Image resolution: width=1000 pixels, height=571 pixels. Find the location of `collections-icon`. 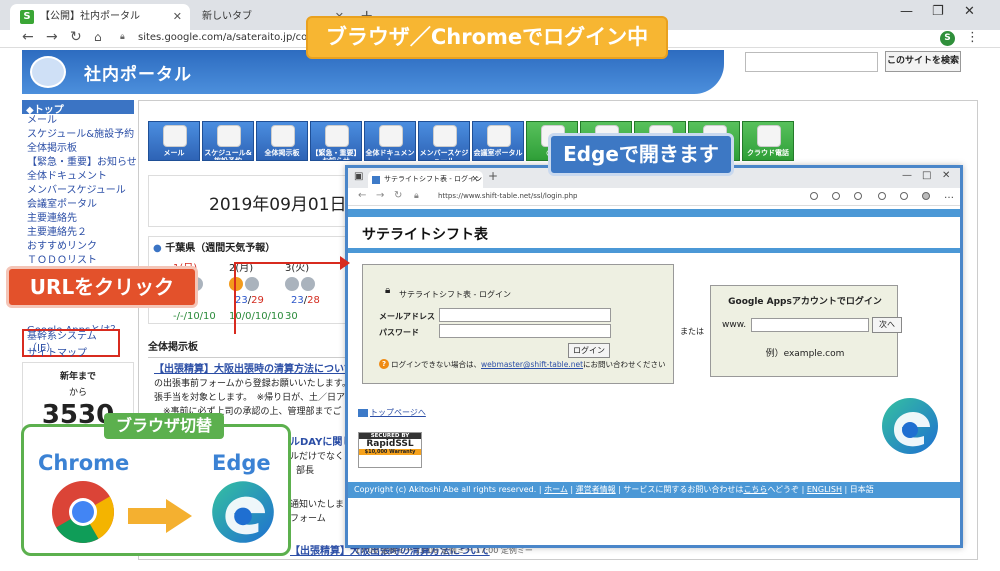

collections-icon is located at coordinates (904, 196).